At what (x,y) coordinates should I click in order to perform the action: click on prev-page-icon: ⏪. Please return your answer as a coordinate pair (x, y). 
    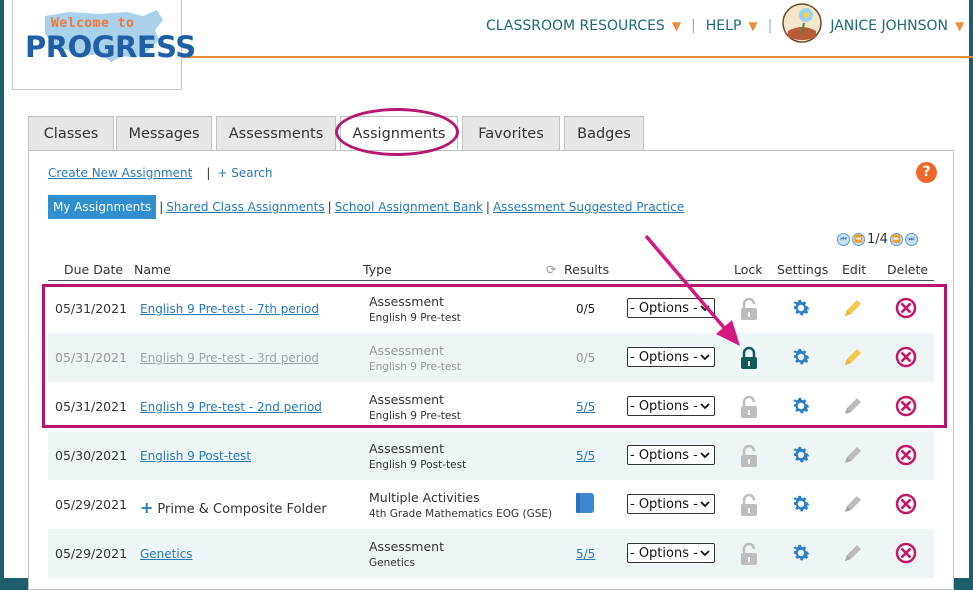
    Looking at the image, I should click on (858, 239).